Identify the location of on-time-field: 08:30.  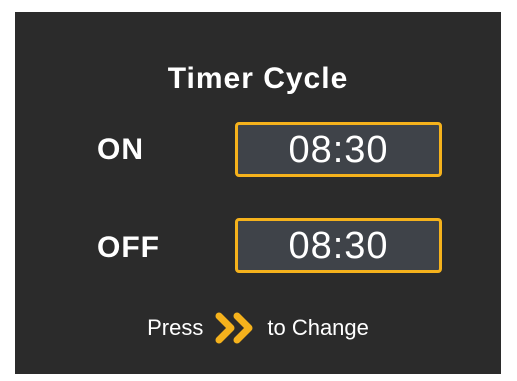
(338, 149).